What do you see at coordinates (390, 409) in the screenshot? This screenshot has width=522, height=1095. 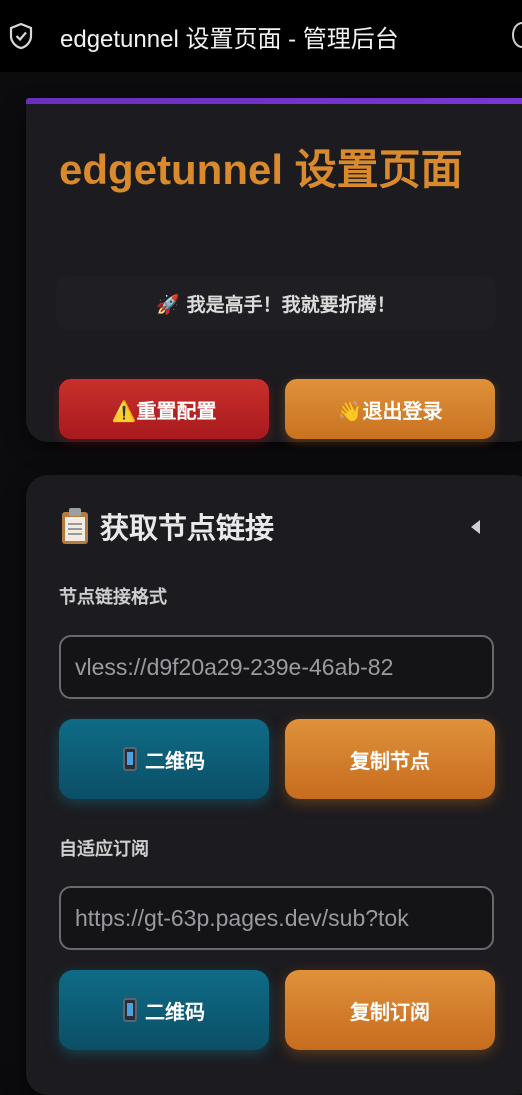 I see `logout-button: 👋退出登录` at bounding box center [390, 409].